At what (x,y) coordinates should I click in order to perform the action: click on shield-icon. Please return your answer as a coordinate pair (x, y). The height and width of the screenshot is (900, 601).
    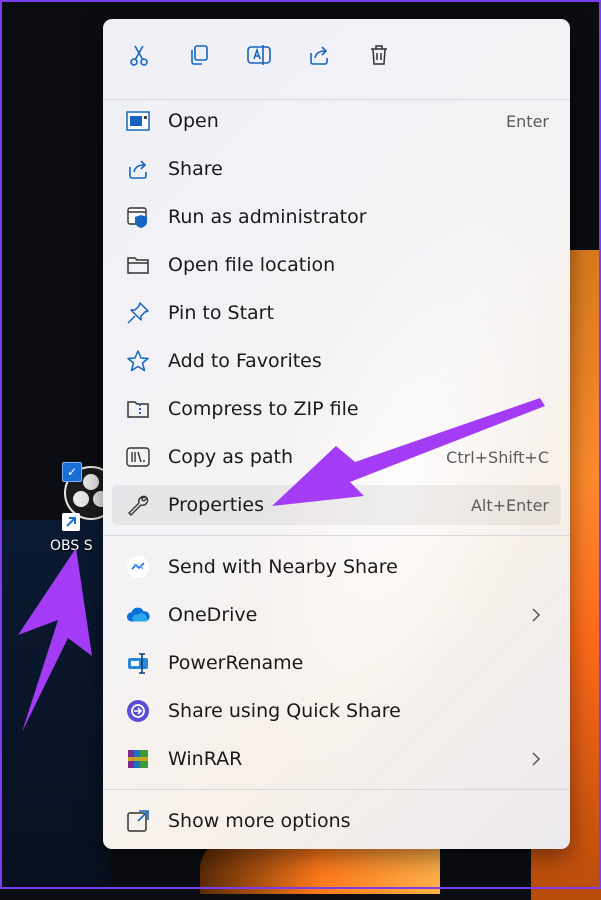
    Looking at the image, I should click on (138, 217).